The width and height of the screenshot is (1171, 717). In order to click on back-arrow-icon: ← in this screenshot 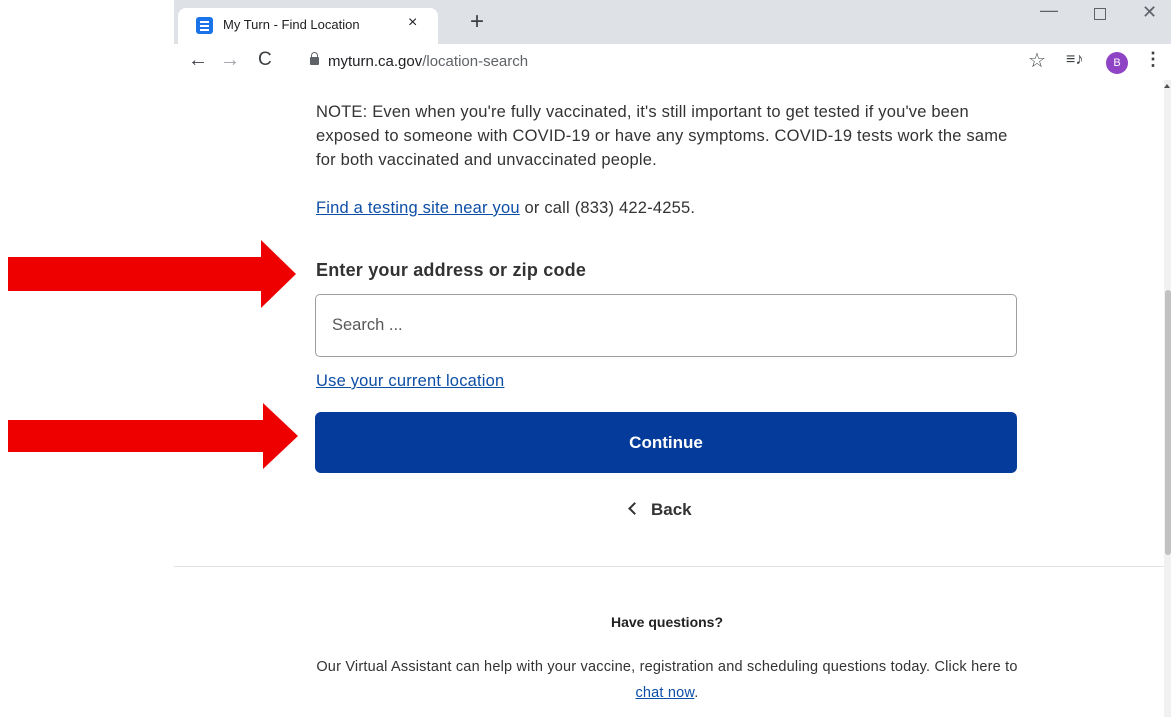, I will do `click(198, 60)`.